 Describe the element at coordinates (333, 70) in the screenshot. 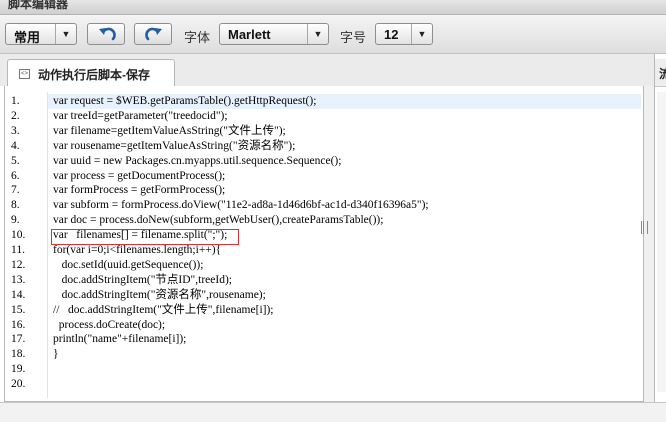

I see `tab-strip: <> 动作执行后脚本-保存` at that location.